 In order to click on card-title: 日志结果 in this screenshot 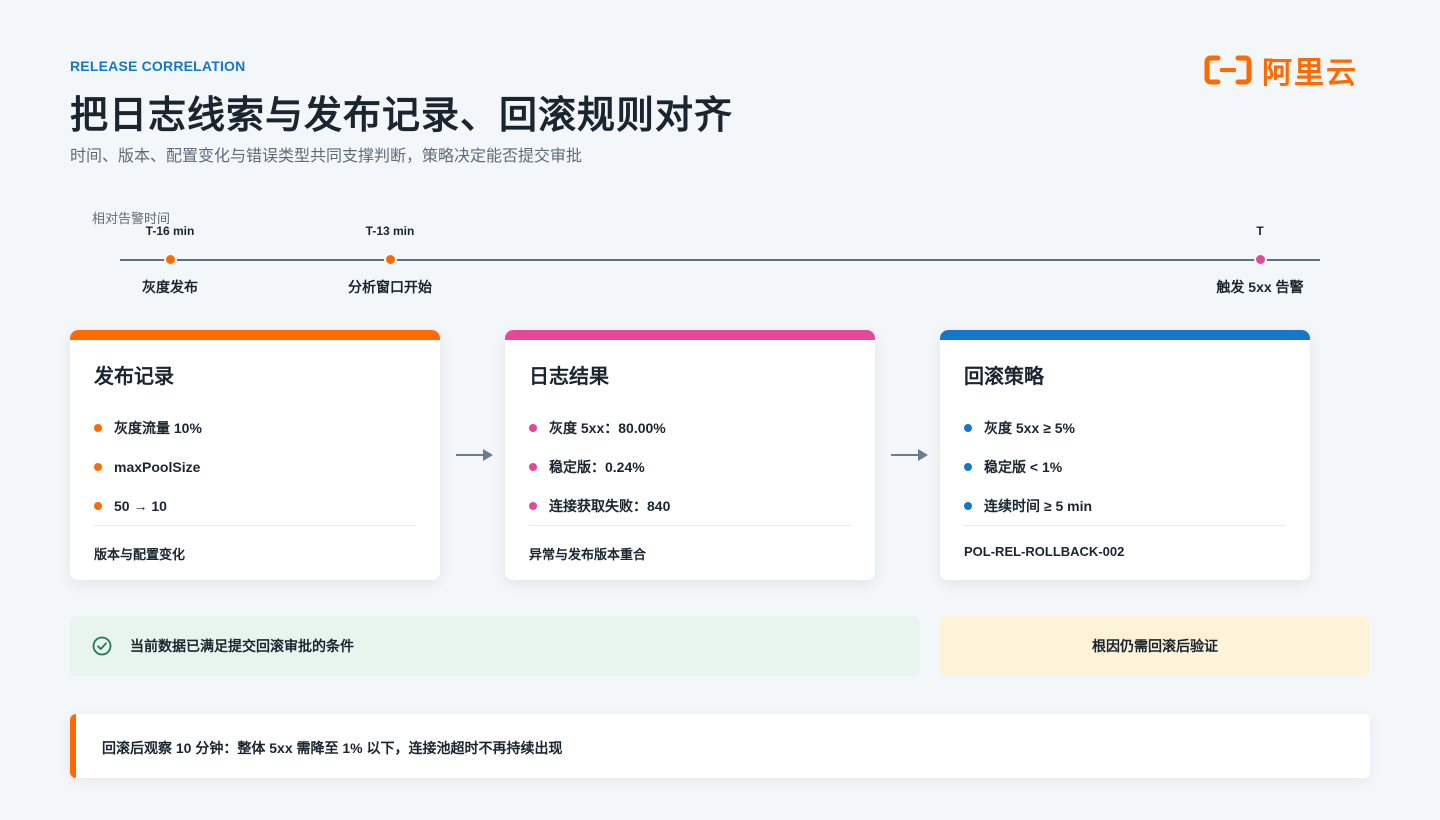, I will do `click(569, 377)`.